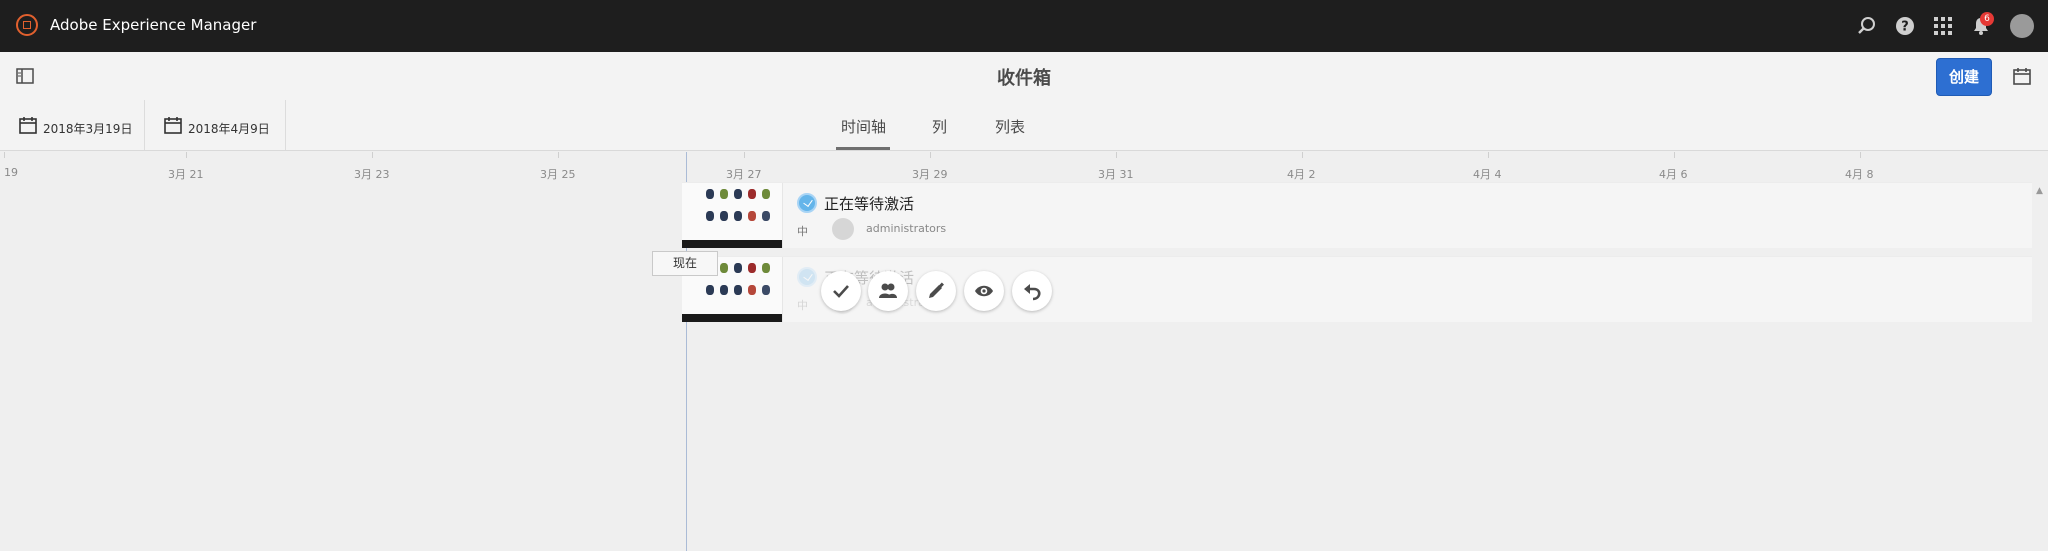 The height and width of the screenshot is (551, 2048). What do you see at coordinates (1357, 215) in the screenshot?
I see `inbox-item: 正在等待激活 中 administrators` at bounding box center [1357, 215].